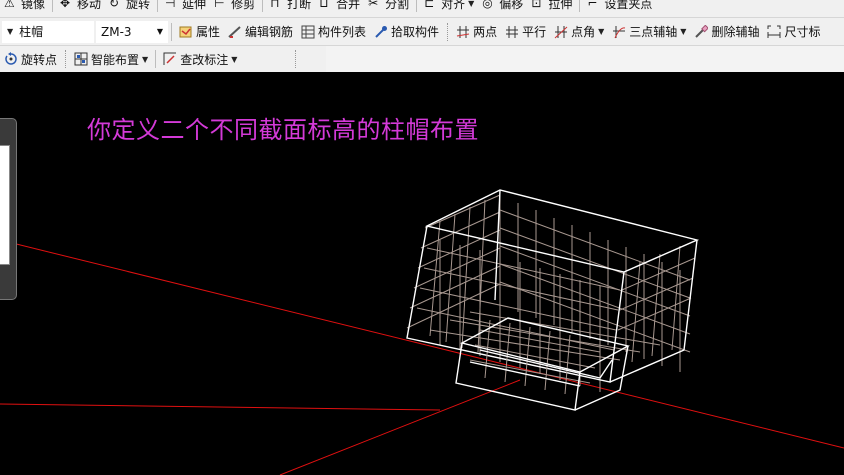 The width and height of the screenshot is (844, 475). Describe the element at coordinates (48, 31) in the screenshot. I see `component-type-select: ▼ 柱帽` at that location.